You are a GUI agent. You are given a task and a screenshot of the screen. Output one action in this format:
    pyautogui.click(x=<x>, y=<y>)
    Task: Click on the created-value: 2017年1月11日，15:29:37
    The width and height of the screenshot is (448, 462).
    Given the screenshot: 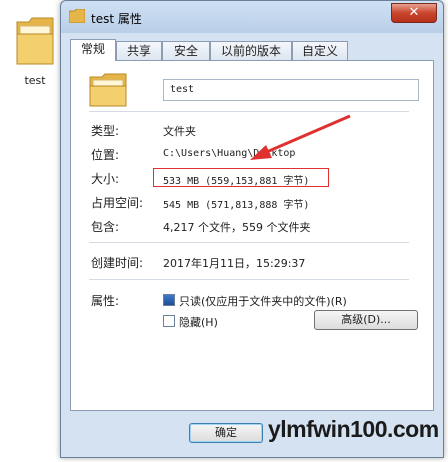 What is the action you would take?
    pyautogui.click(x=234, y=263)
    